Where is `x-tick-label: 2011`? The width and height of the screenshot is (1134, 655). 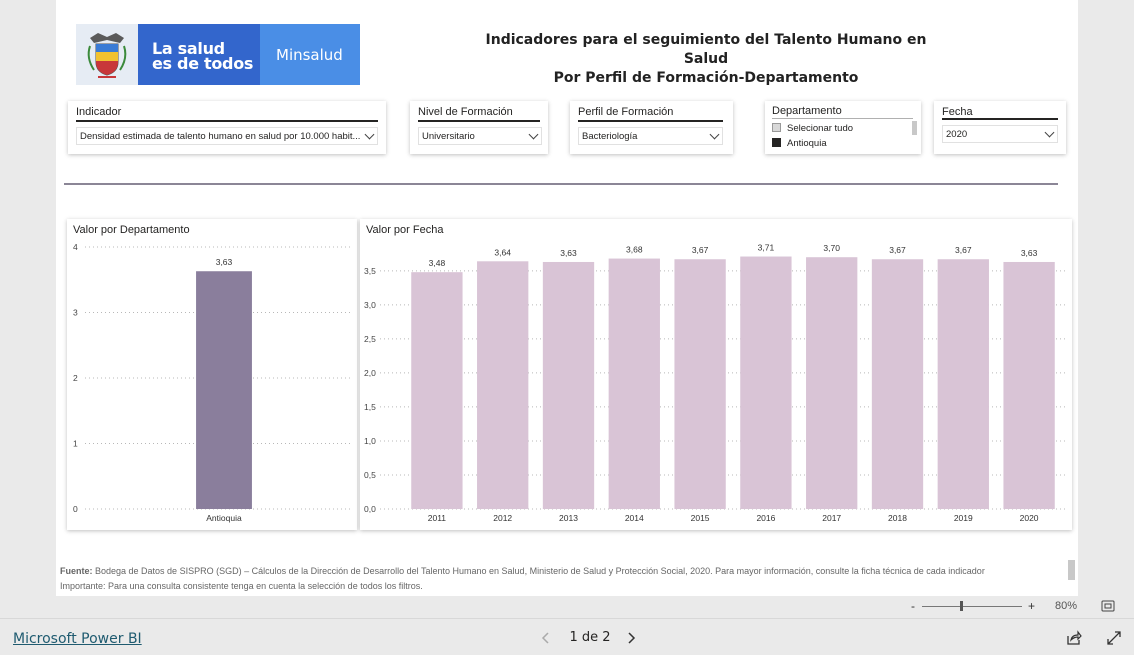 x-tick-label: 2011 is located at coordinates (437, 518).